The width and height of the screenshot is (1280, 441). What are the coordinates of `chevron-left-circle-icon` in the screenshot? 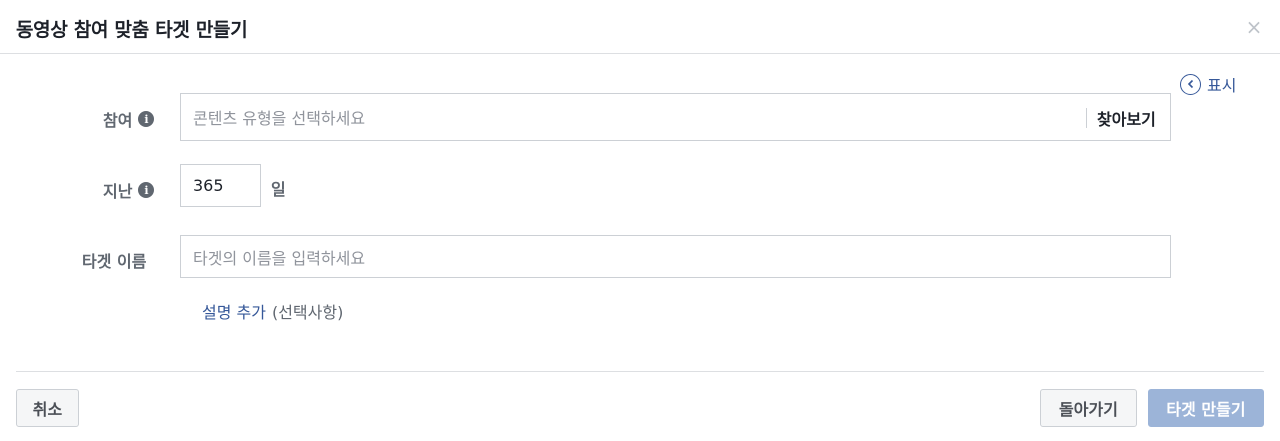 It's located at (1190, 84).